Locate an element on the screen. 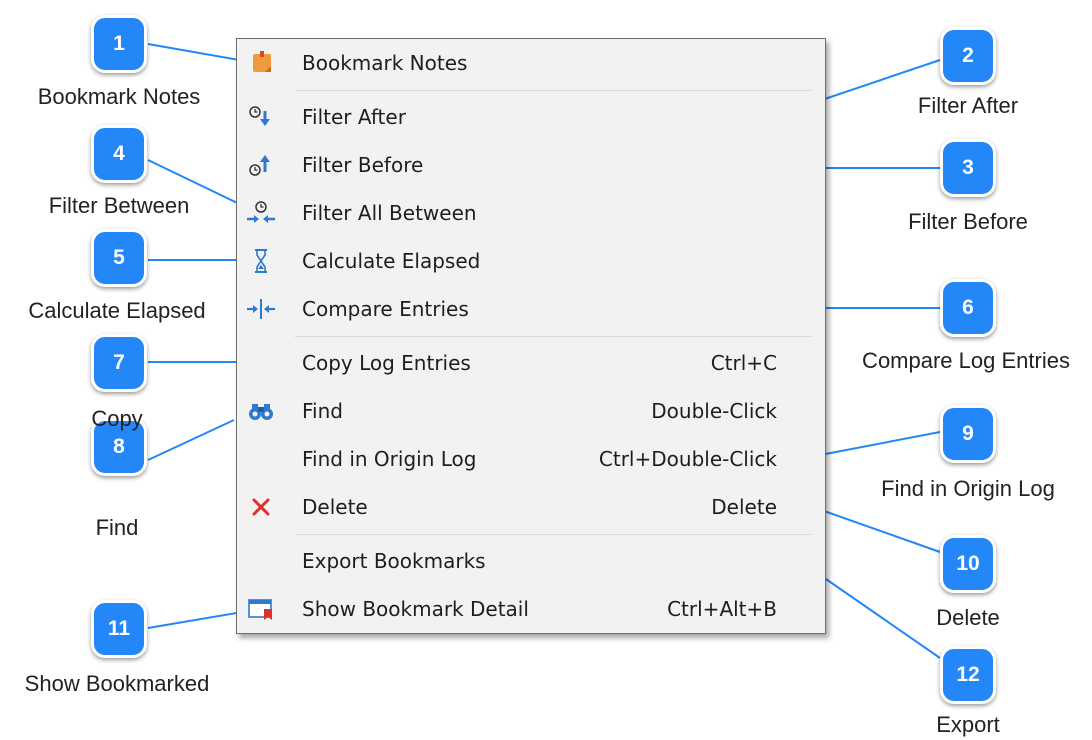  filter-between-icon is located at coordinates (261, 213).